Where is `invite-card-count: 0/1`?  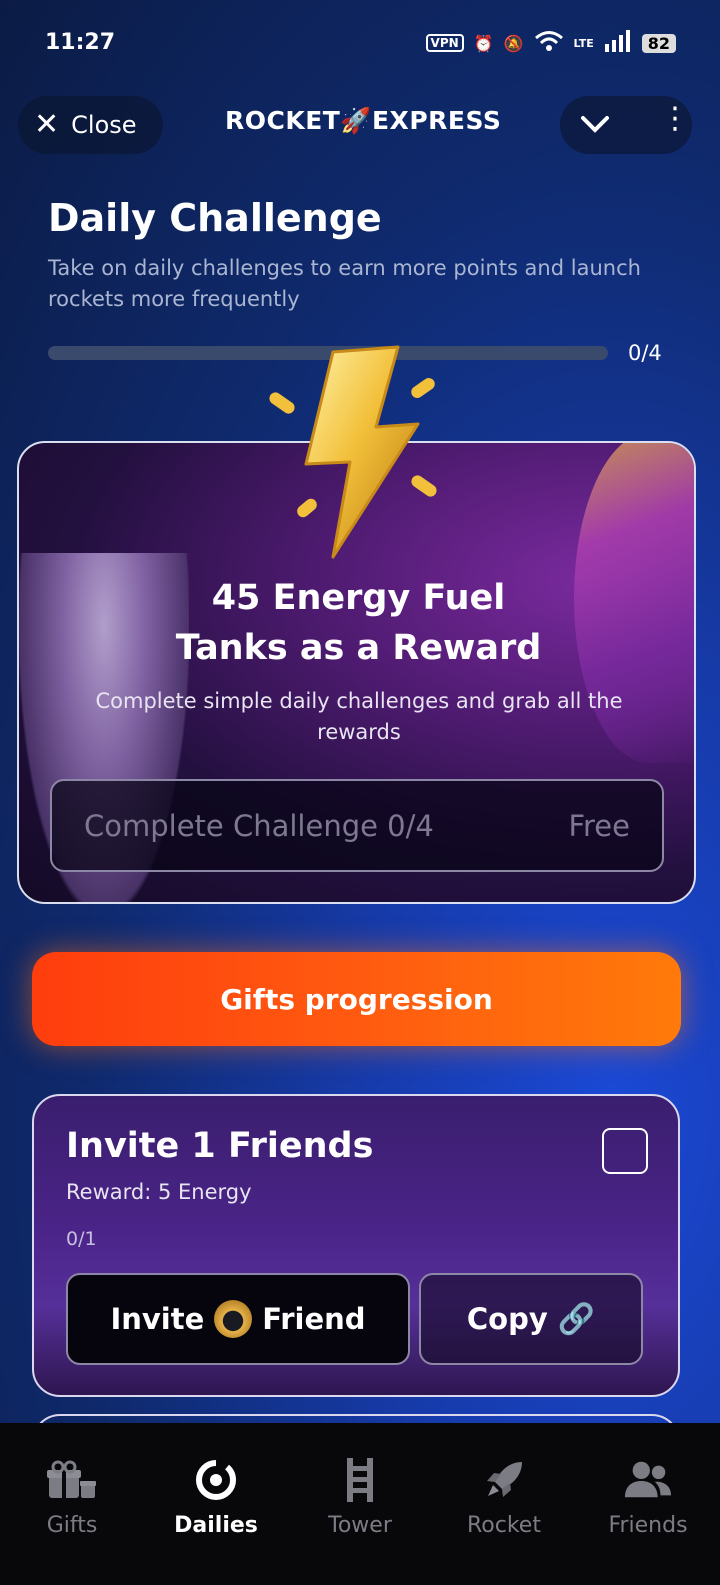 invite-card-count: 0/1 is located at coordinates (81, 1239).